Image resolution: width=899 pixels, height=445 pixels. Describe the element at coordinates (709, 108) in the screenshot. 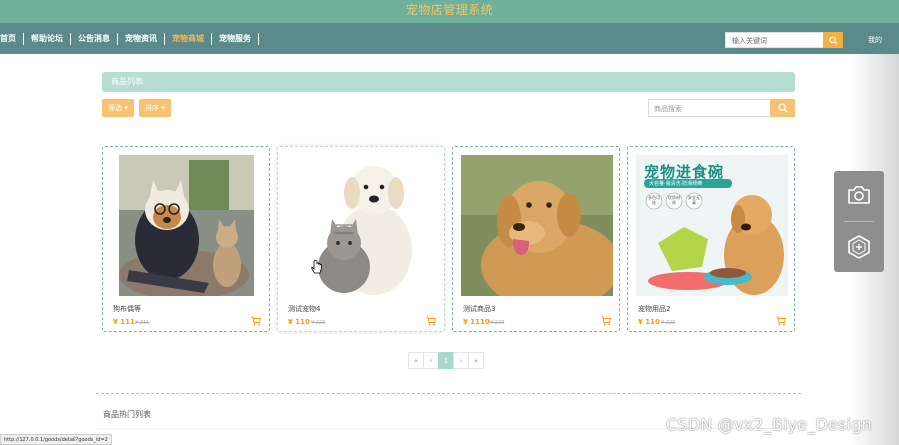

I see `product-search-input: 商品搜索` at that location.